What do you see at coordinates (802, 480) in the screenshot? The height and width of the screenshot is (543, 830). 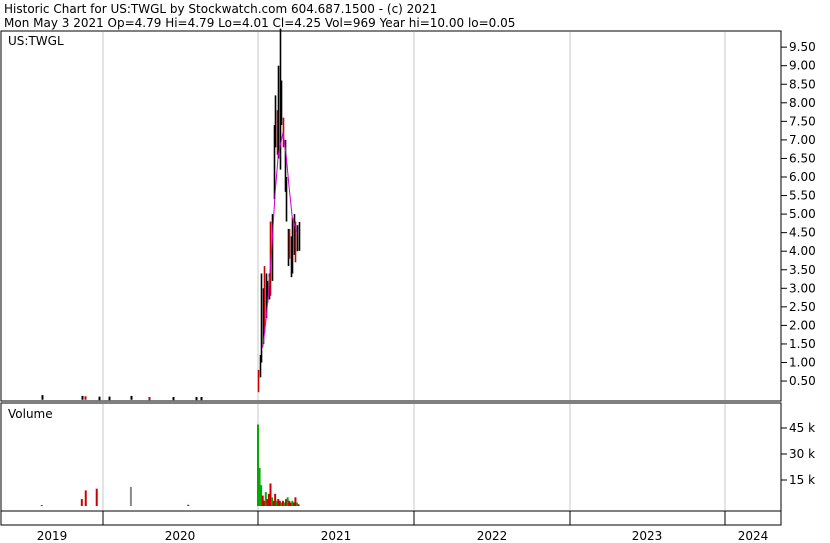 I see `volume-y-tick-label: 15 k` at bounding box center [802, 480].